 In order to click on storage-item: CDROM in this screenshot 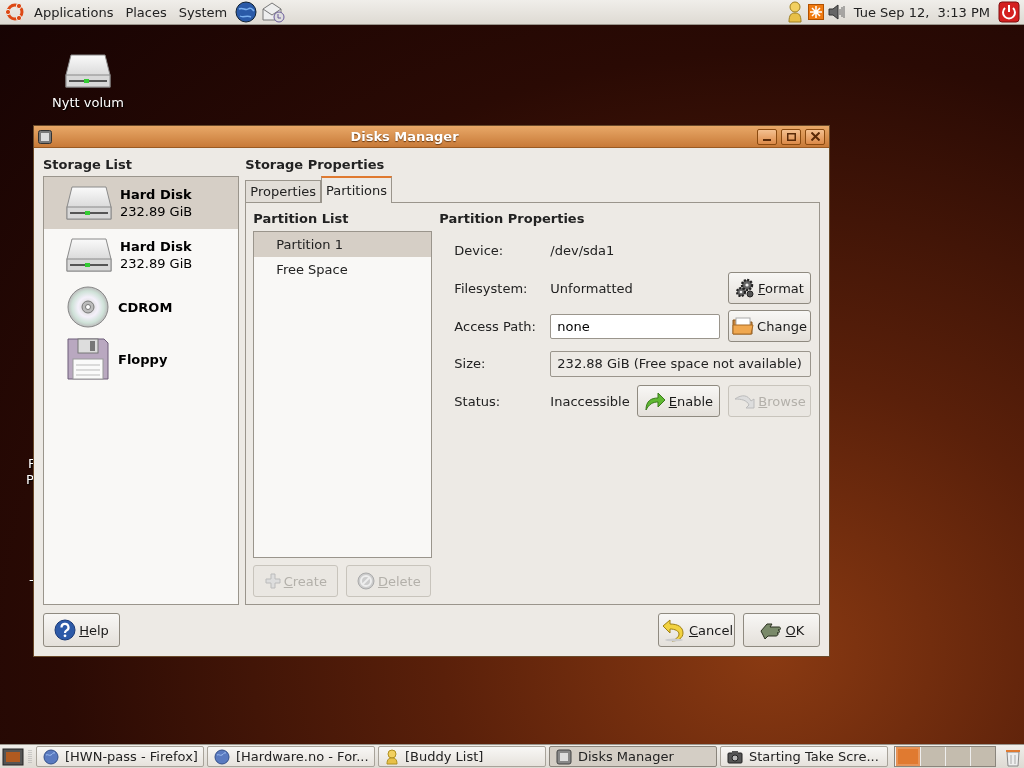, I will do `click(141, 307)`.